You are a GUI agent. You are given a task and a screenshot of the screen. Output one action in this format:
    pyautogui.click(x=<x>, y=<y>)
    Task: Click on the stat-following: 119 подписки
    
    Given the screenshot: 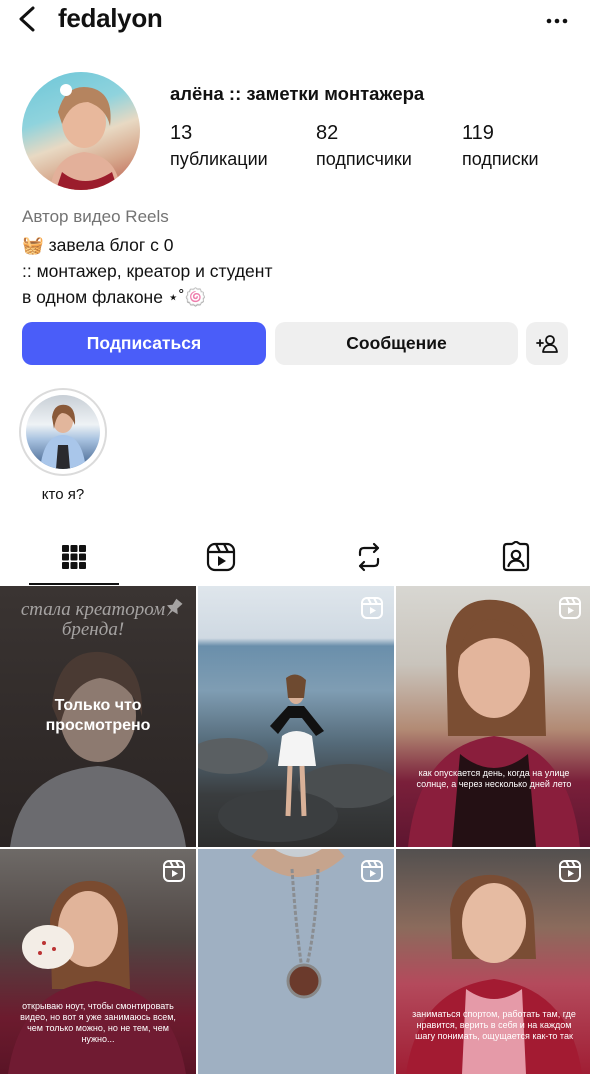 What is the action you would take?
    pyautogui.click(x=500, y=146)
    